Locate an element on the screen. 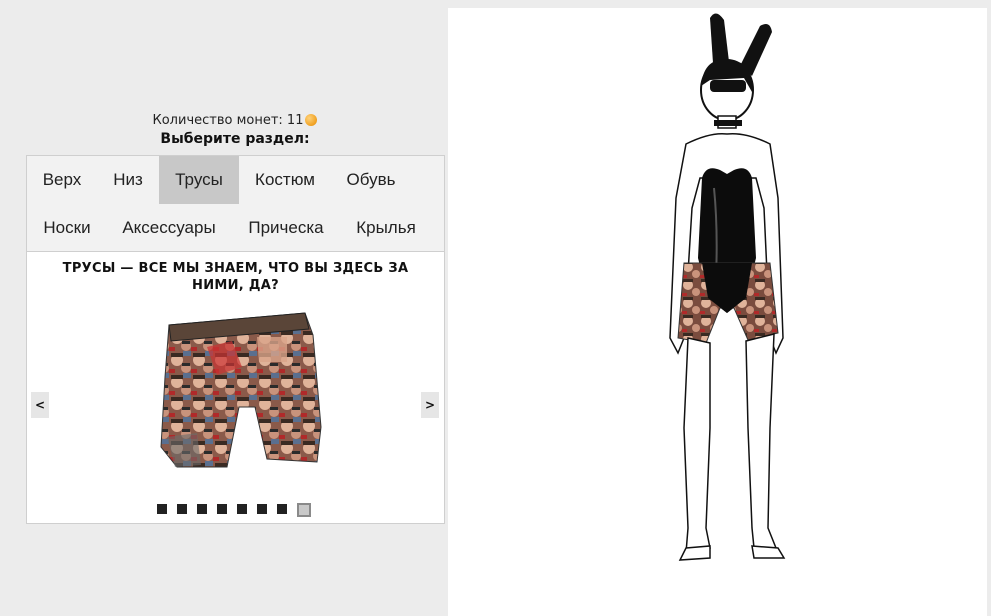 The width and height of the screenshot is (991, 616). tab-shoes: Обувь is located at coordinates (371, 180).